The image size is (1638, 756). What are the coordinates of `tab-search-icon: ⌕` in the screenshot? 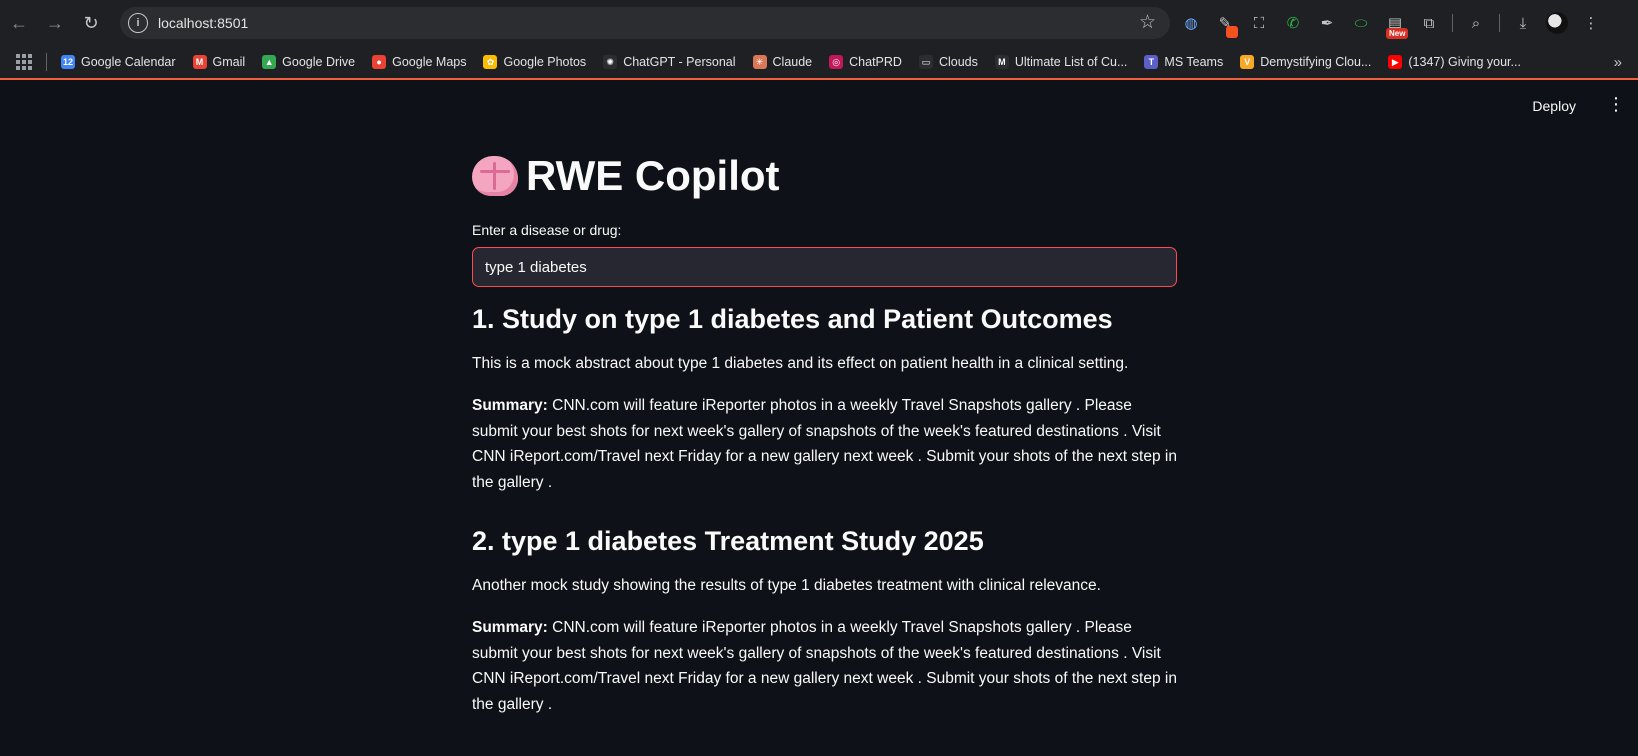 It's located at (1476, 23).